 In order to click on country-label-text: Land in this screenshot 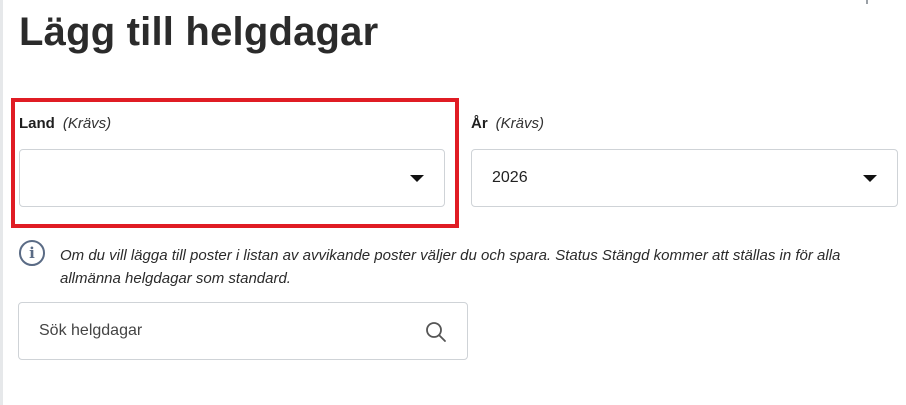, I will do `click(37, 123)`.